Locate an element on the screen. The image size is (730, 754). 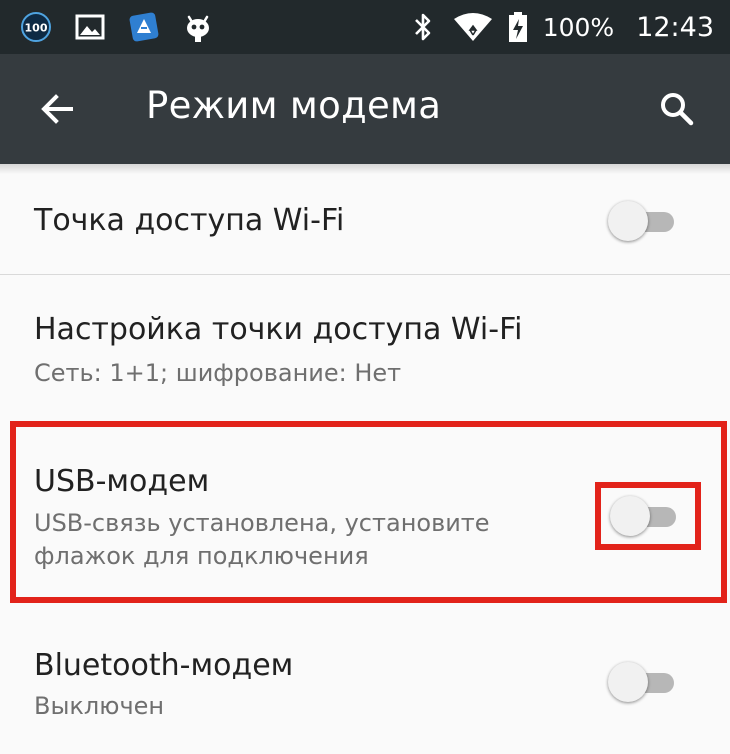
bluetooth-icon is located at coordinates (423, 27).